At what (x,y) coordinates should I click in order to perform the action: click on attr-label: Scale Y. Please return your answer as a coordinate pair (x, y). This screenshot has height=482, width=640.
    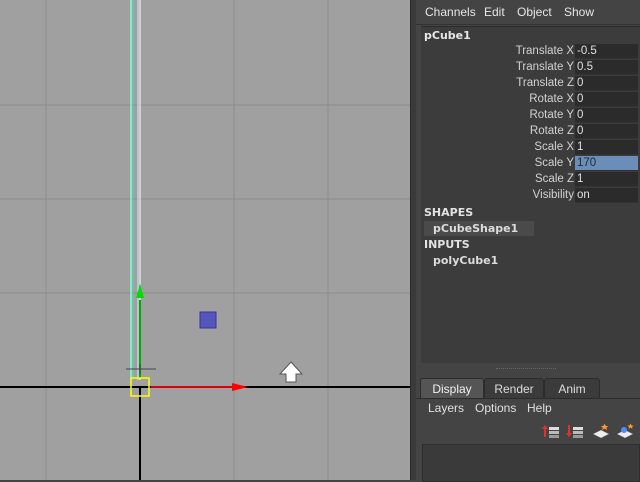
    Looking at the image, I should click on (554, 163).